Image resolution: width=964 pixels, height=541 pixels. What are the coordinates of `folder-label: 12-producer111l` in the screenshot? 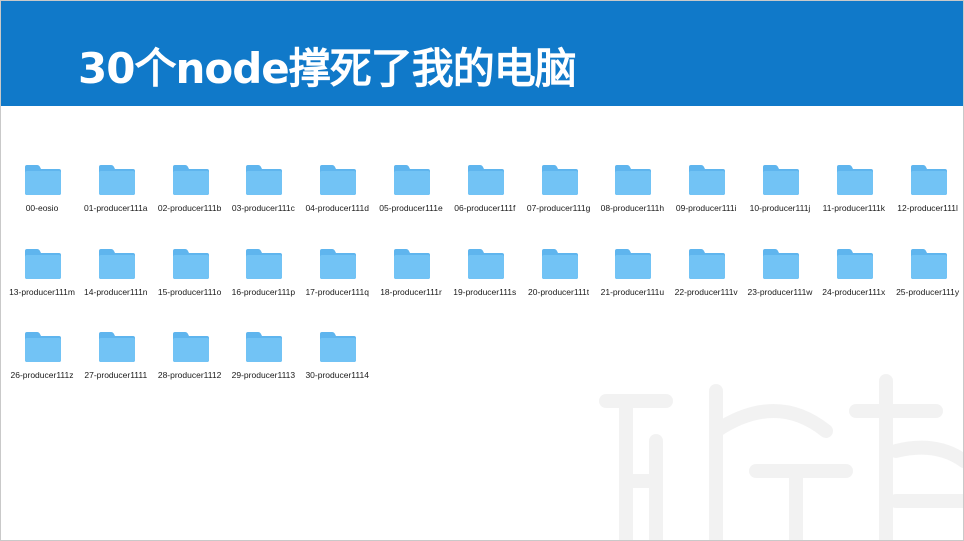 It's located at (927, 208).